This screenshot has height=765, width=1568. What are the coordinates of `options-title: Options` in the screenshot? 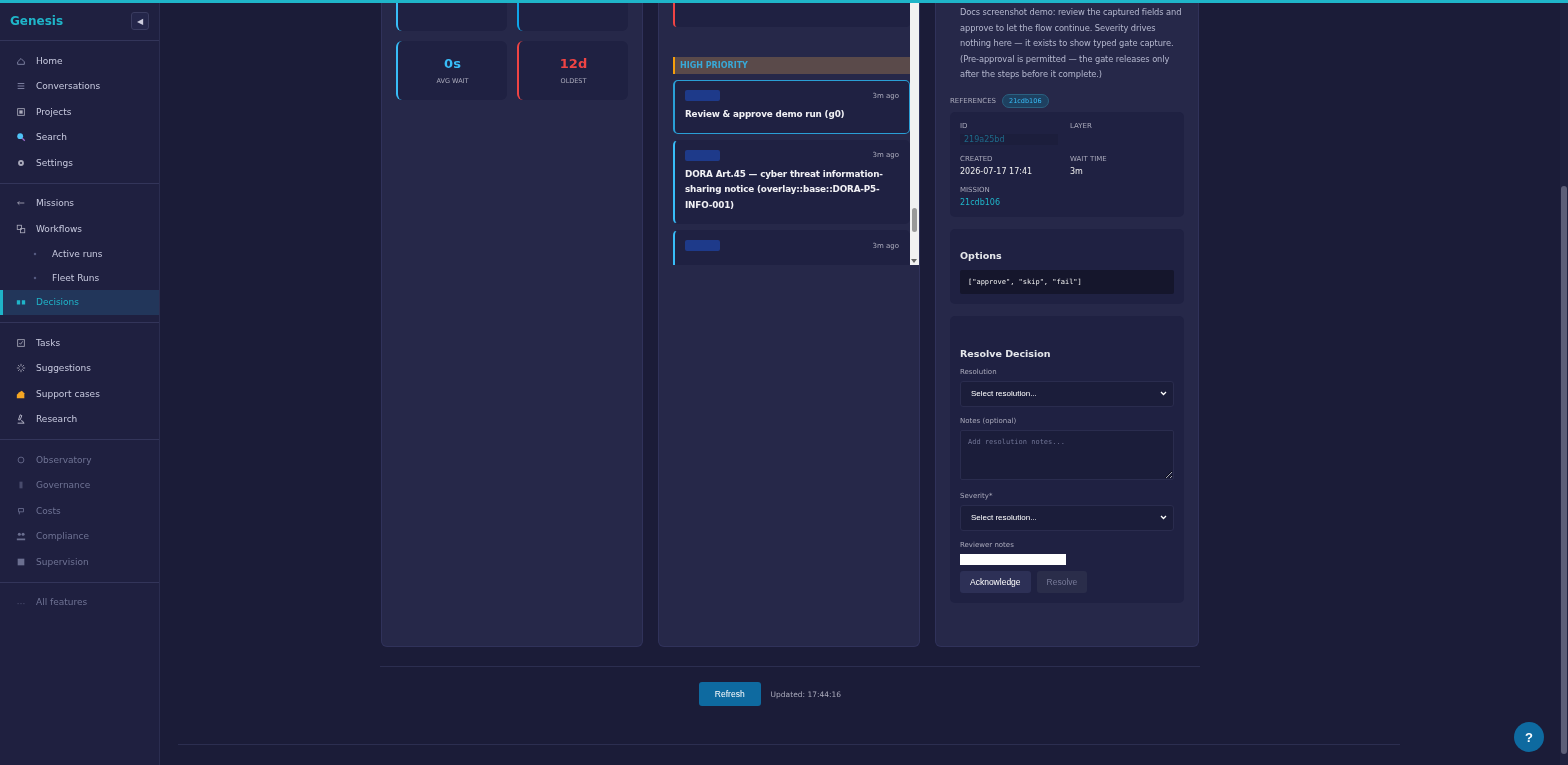 It's located at (981, 255).